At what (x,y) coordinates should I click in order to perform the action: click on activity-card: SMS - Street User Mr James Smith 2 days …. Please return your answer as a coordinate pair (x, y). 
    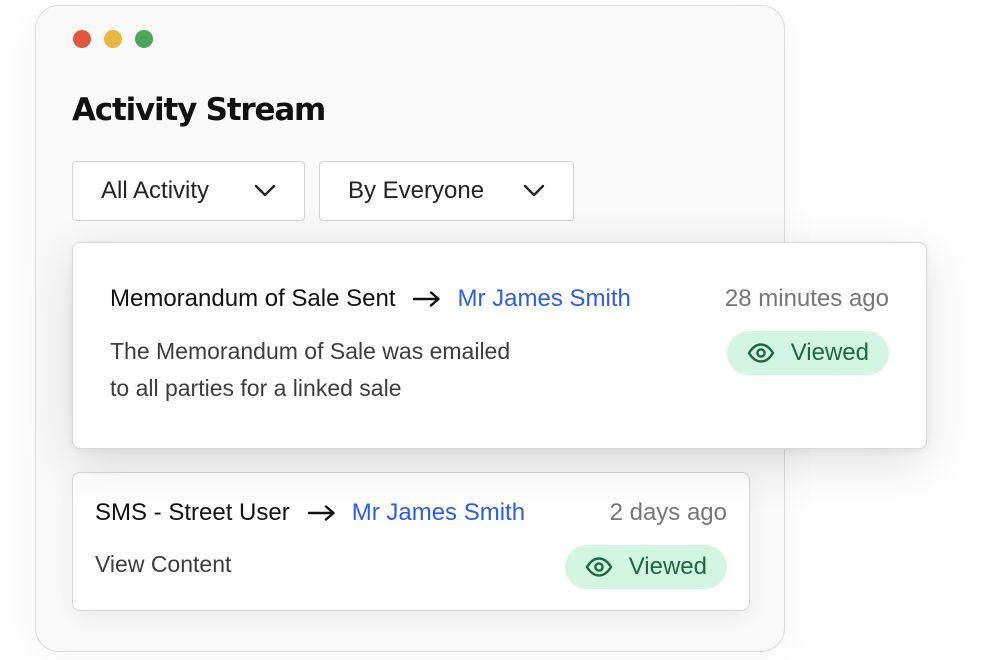
    Looking at the image, I should click on (411, 541).